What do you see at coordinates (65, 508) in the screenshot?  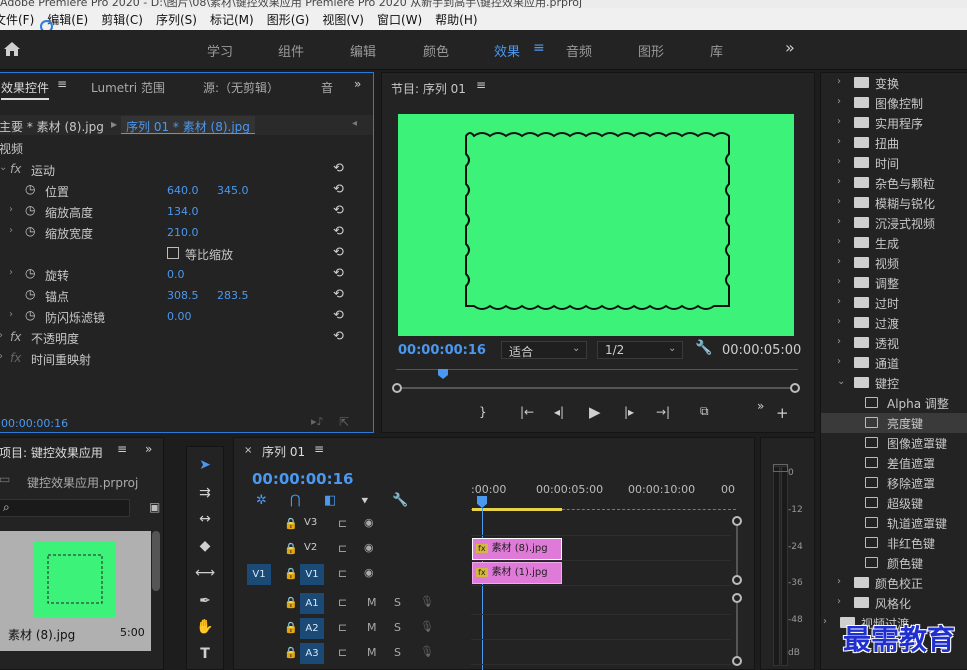 I see `project-search-input: ⌕` at bounding box center [65, 508].